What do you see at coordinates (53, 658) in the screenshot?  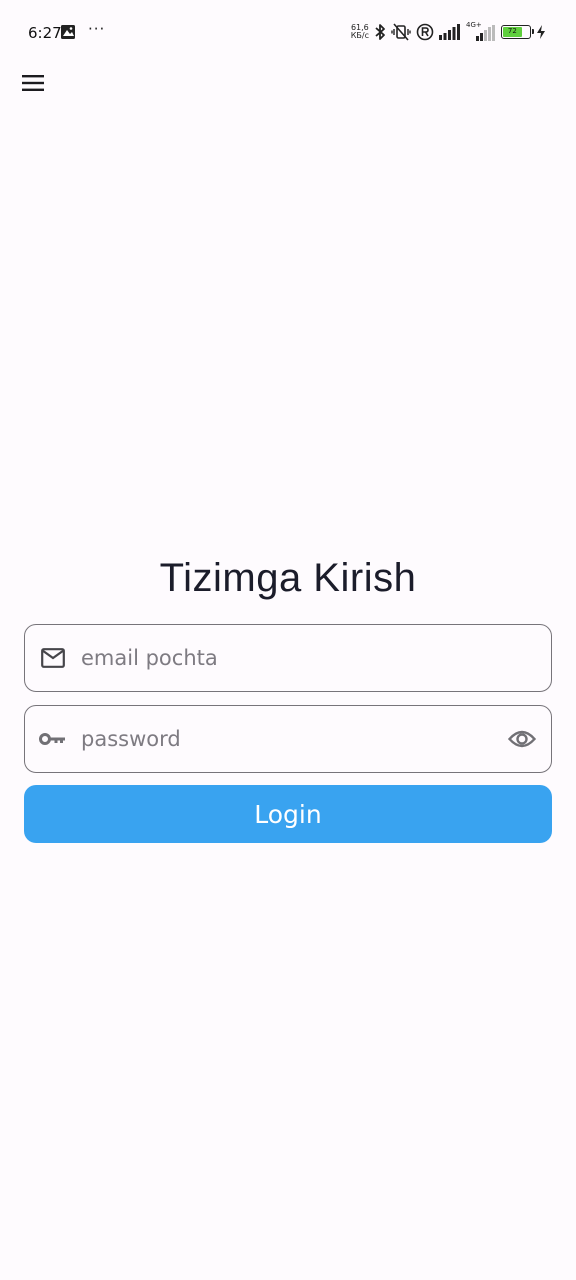 I see `mail-icon` at bounding box center [53, 658].